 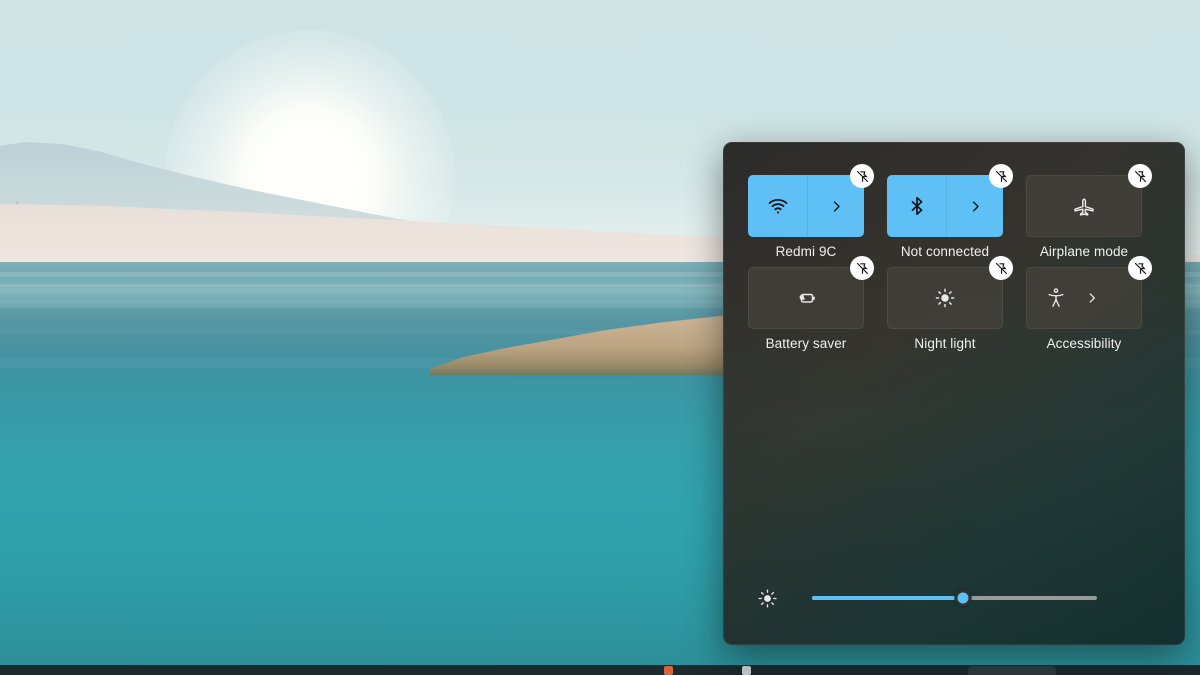 What do you see at coordinates (600, 670) in the screenshot?
I see `taskbar` at bounding box center [600, 670].